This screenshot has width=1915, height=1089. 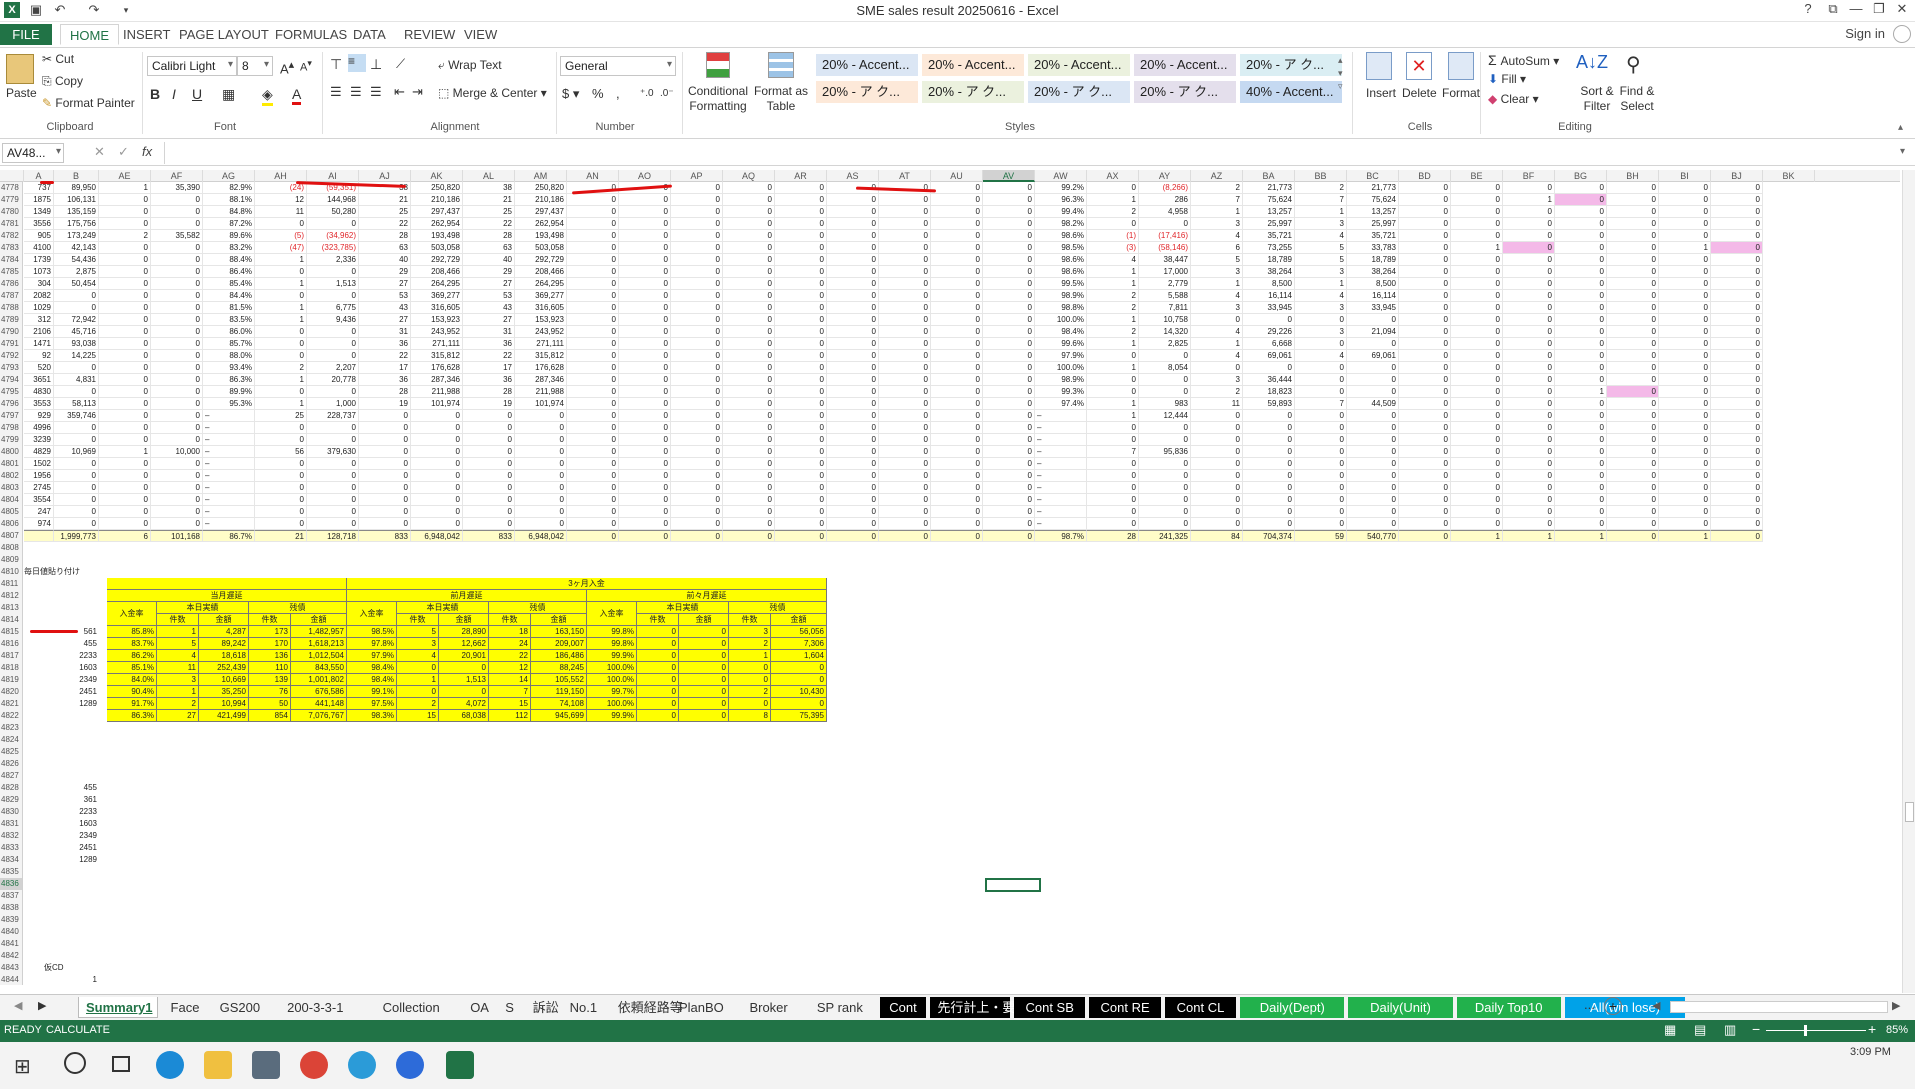 What do you see at coordinates (750, 620) in the screenshot?
I see `summary-leaf-header: 件数` at bounding box center [750, 620].